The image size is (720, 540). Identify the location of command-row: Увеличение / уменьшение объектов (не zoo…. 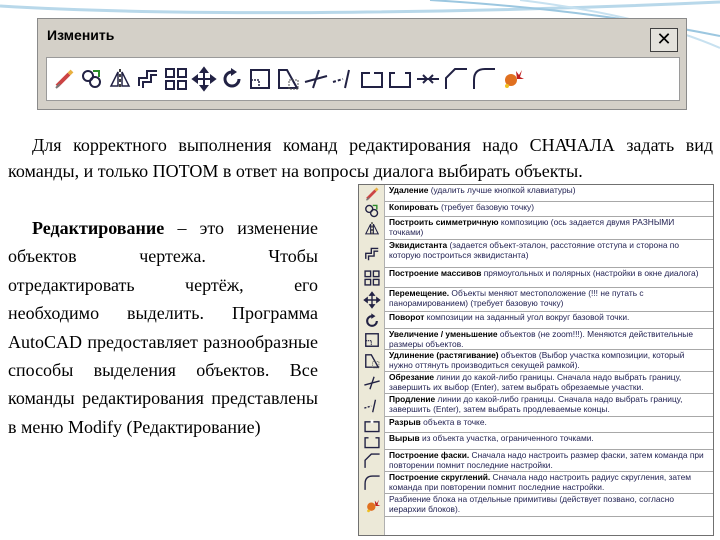
(549, 339).